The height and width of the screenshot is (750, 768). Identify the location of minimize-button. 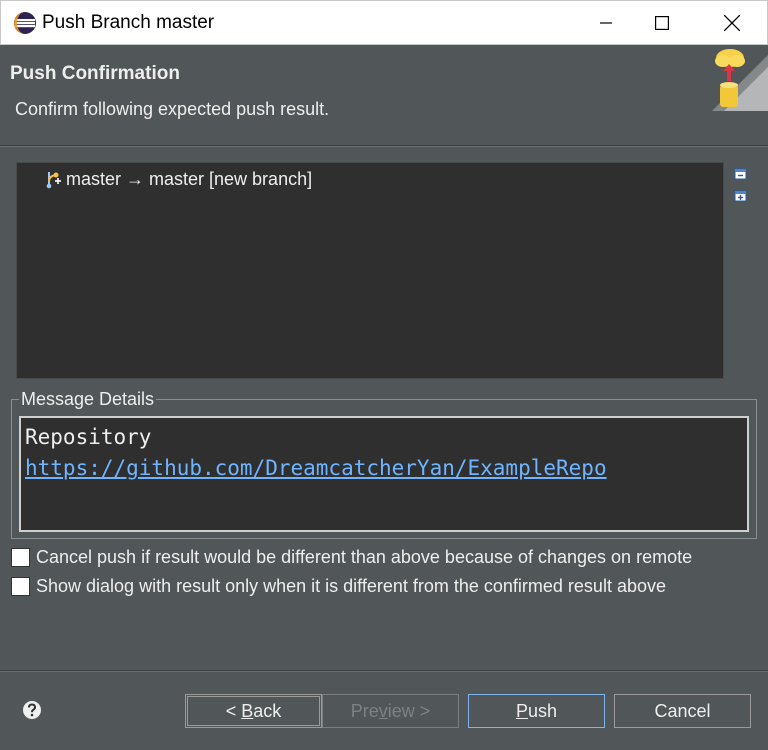
(606, 23).